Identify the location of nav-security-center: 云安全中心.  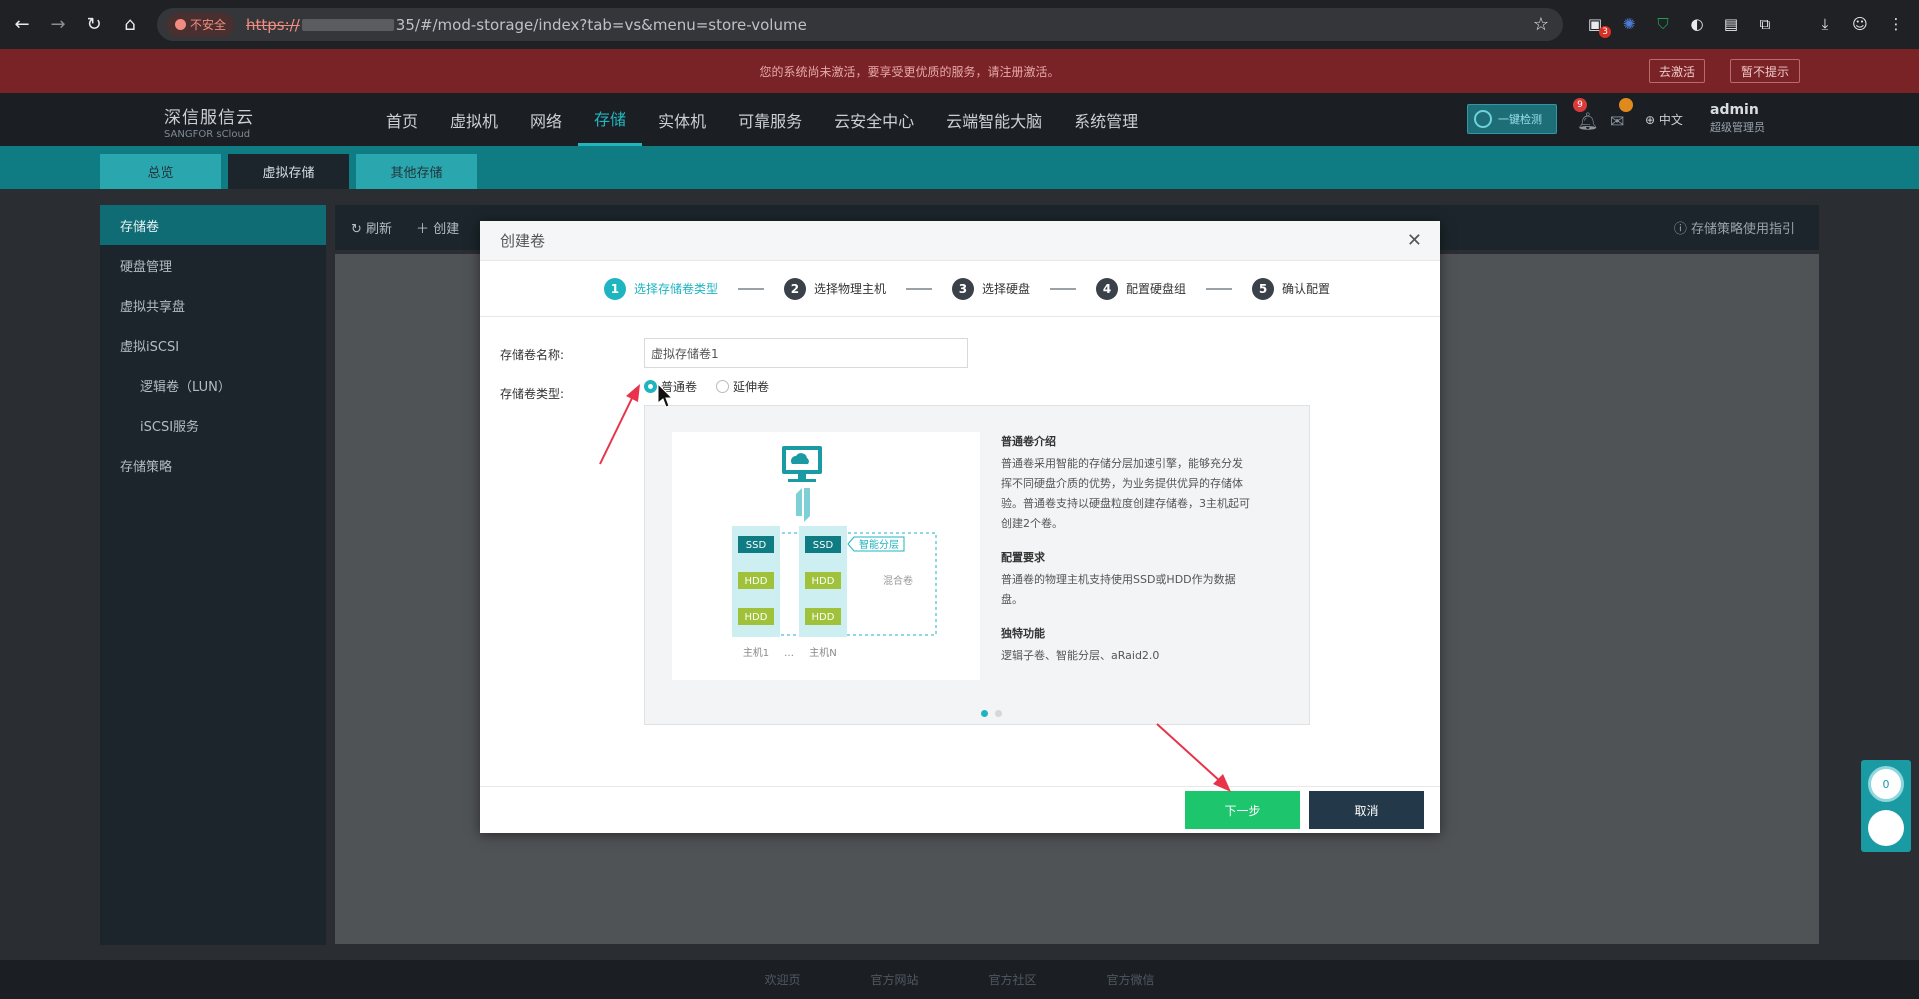
(874, 119).